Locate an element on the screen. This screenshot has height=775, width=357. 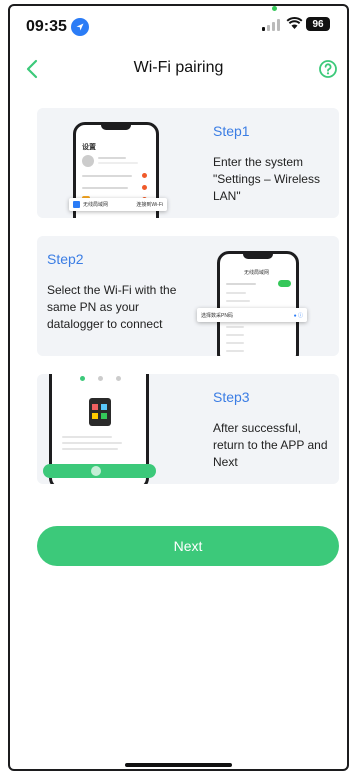
next-button-label: Next is located at coordinates (188, 546).